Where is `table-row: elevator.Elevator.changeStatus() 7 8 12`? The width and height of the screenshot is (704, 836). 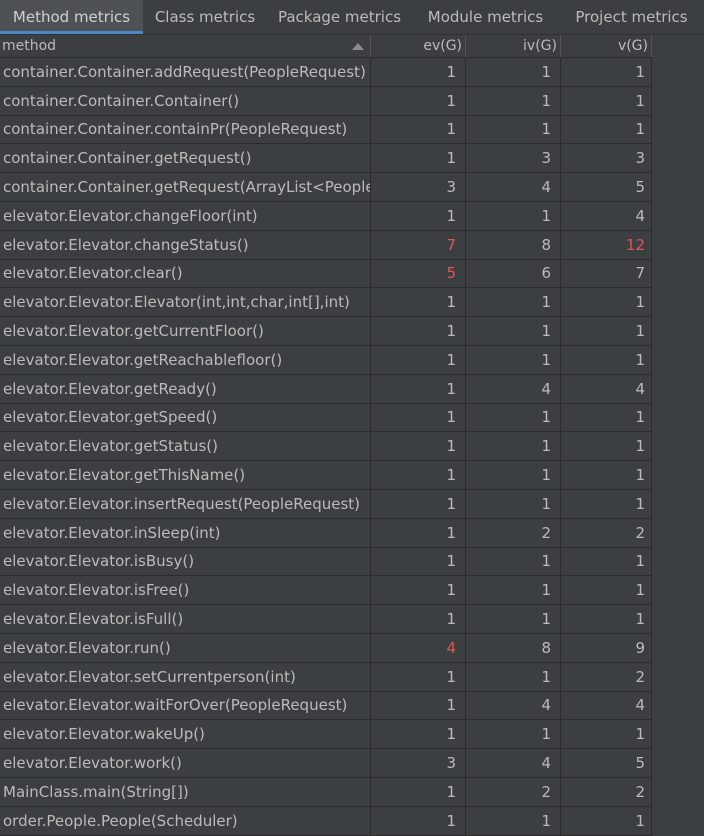 table-row: elevator.Elevator.changeStatus() 7 8 12 is located at coordinates (326, 245).